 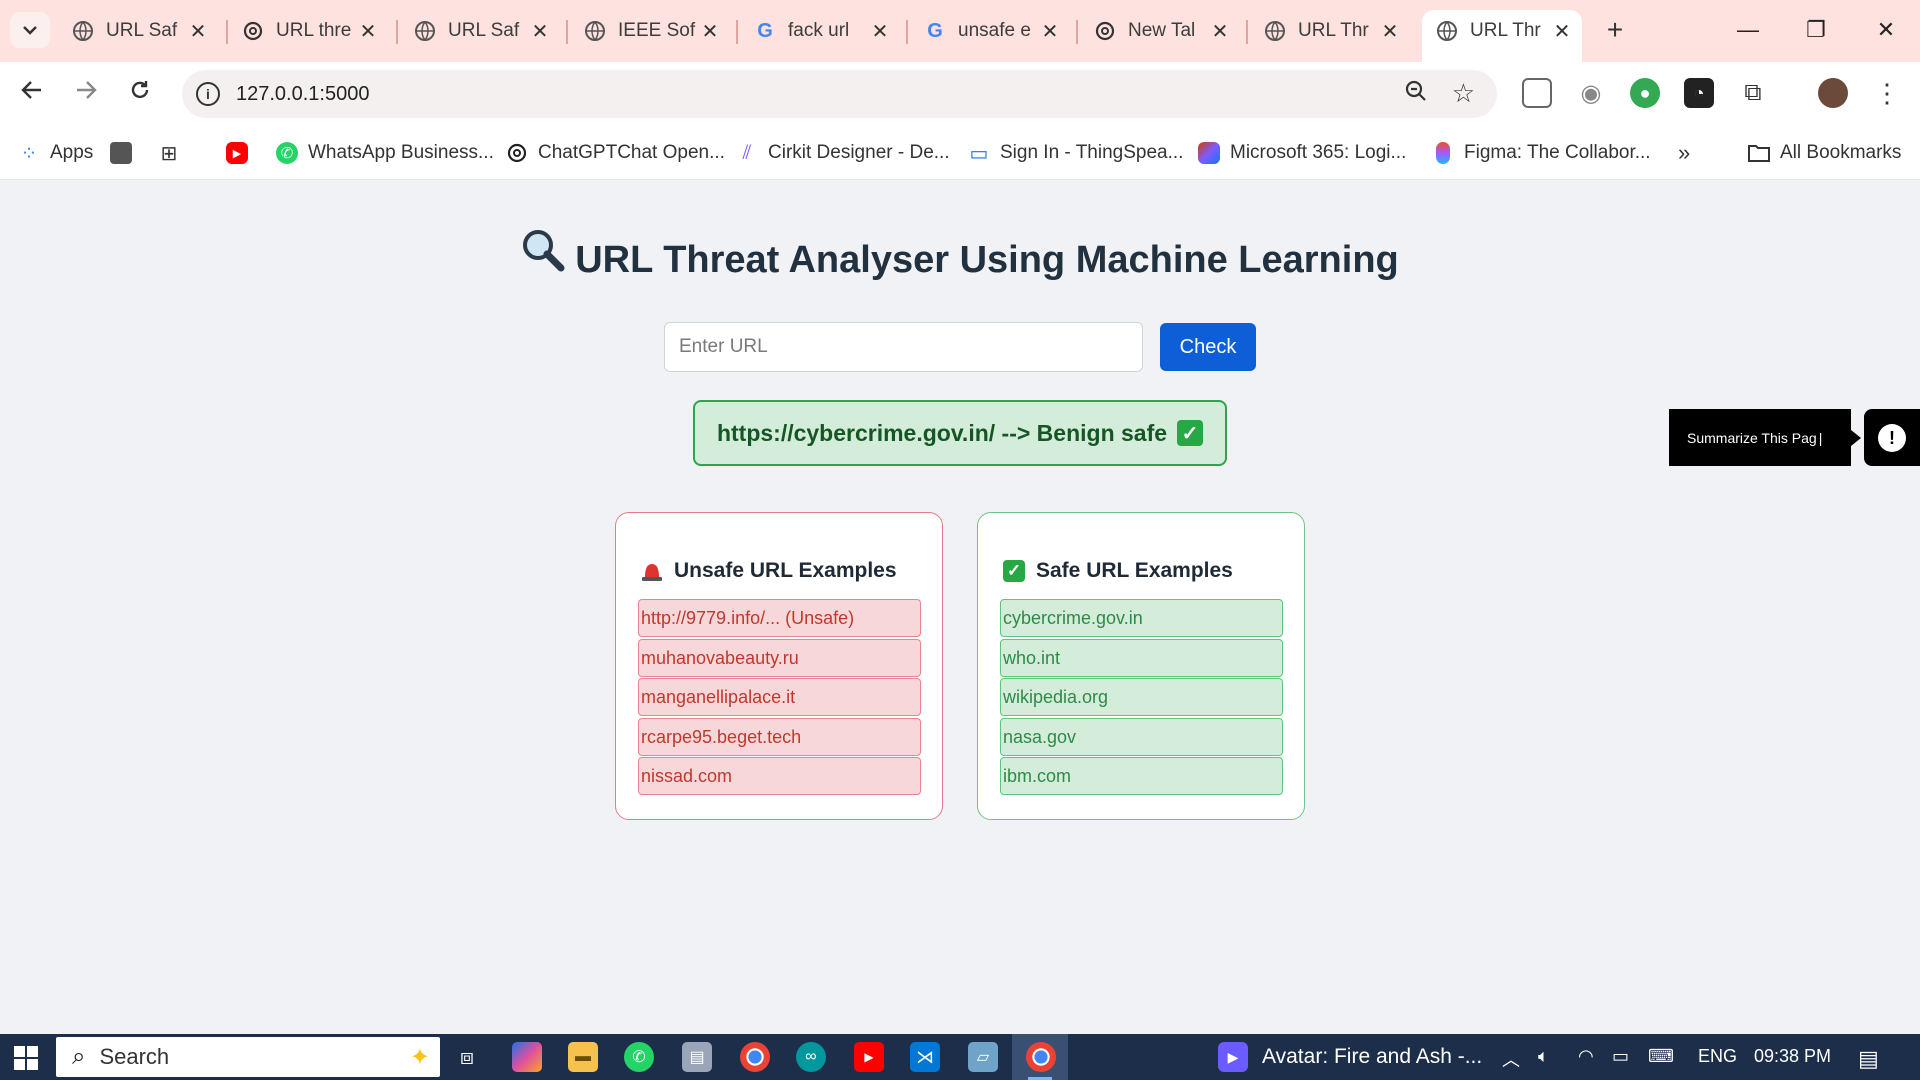 I want to click on task-view-icon: ⧈, so click(x=467, y=1057).